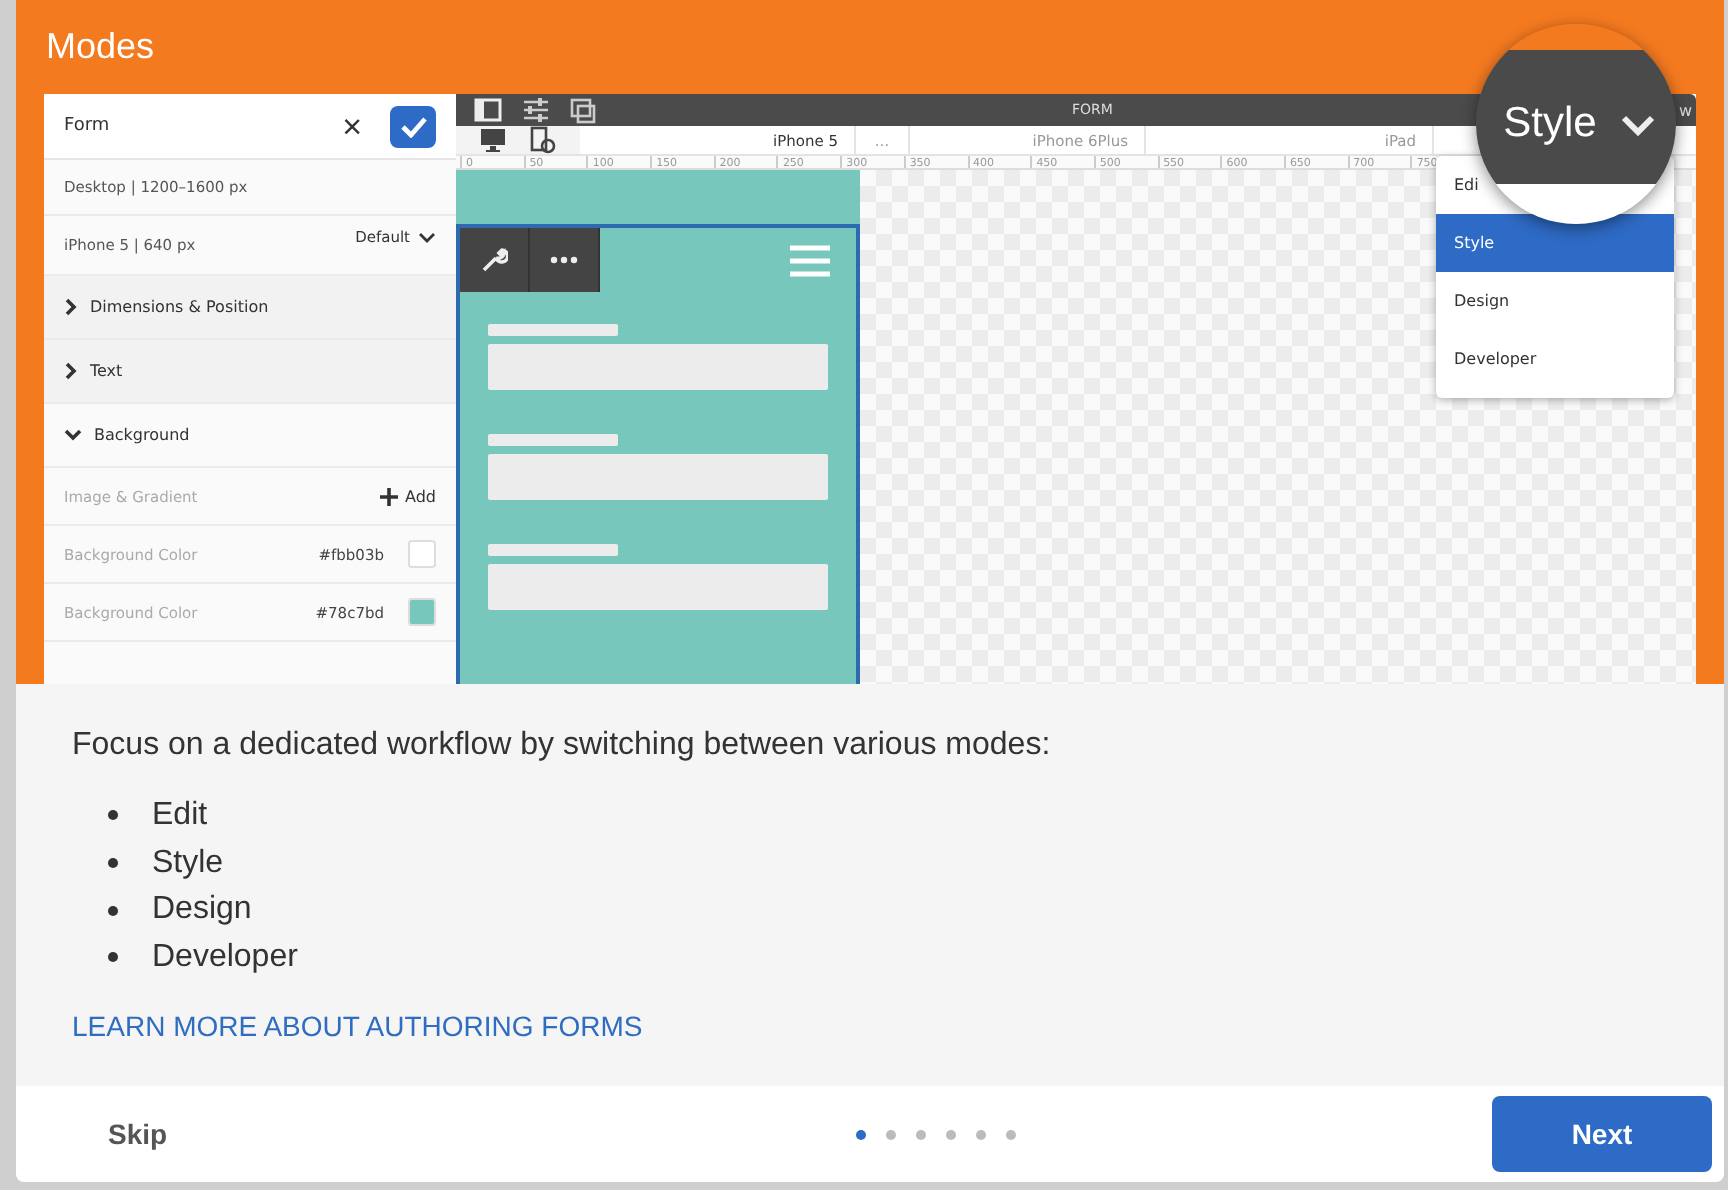 The width and height of the screenshot is (1728, 1190). What do you see at coordinates (250, 372) in the screenshot?
I see `section-header: Text` at bounding box center [250, 372].